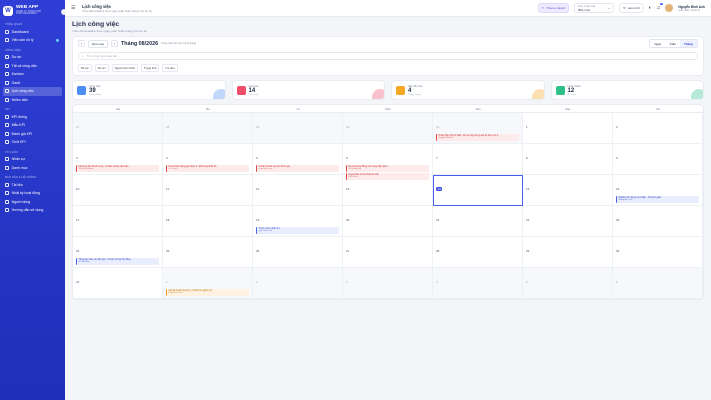 Image resolution: width=711 pixels, height=400 pixels. I want to click on sidebar-item: Lịch công việc, so click(32, 91).